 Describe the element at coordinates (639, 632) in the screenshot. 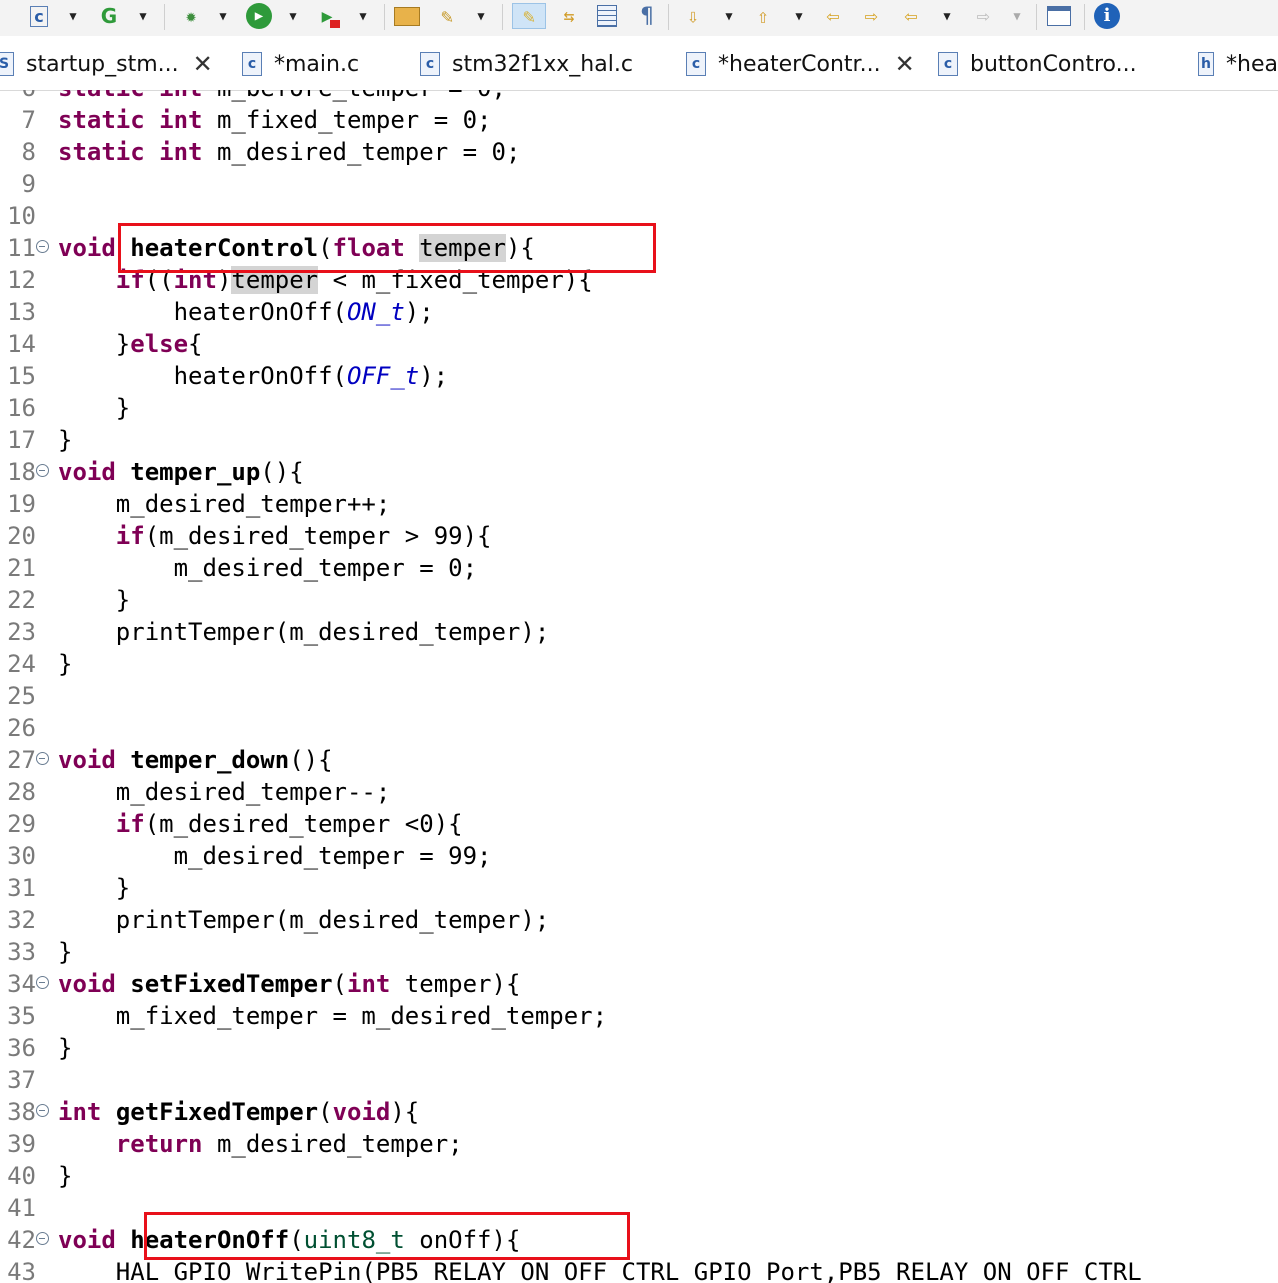

I see `code-line: 23 printTemper(m_desired_temper);` at that location.